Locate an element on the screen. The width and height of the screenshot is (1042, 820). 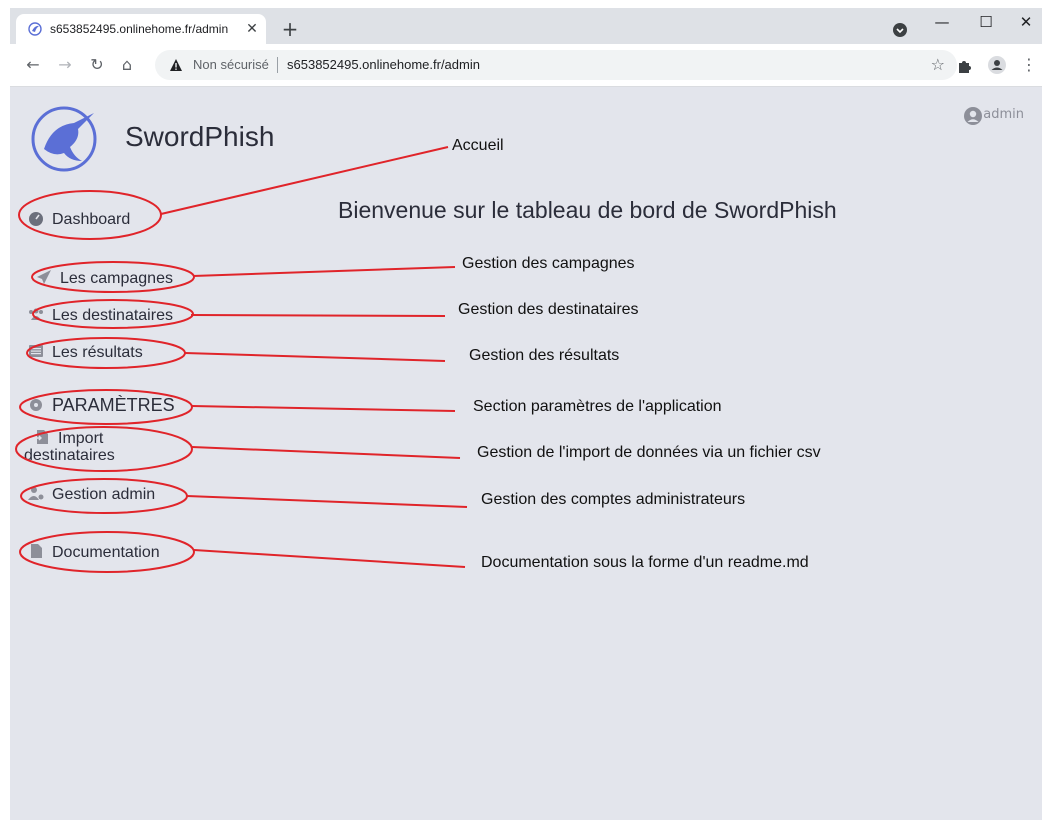
sidebar-item-campaigns: Les campagnes is located at coordinates (104, 278).